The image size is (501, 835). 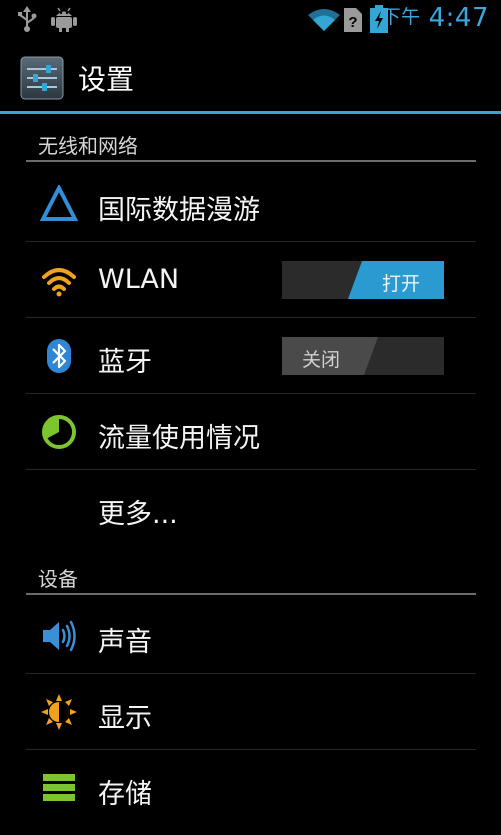 What do you see at coordinates (250, 76) in the screenshot?
I see `action-bar: 设置` at bounding box center [250, 76].